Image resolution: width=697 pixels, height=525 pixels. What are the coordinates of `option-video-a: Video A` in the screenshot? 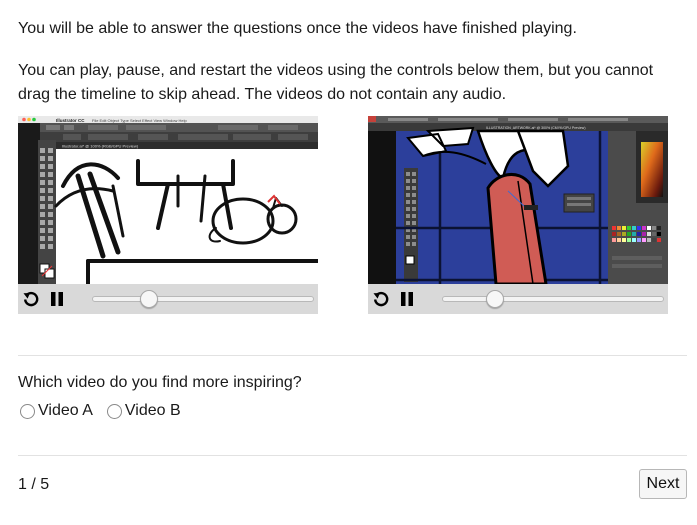 It's located at (56, 411).